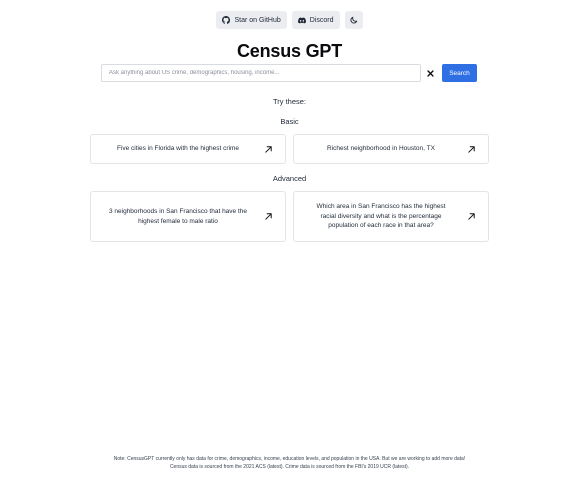  What do you see at coordinates (321, 20) in the screenshot?
I see `discord-label: Discord` at bounding box center [321, 20].